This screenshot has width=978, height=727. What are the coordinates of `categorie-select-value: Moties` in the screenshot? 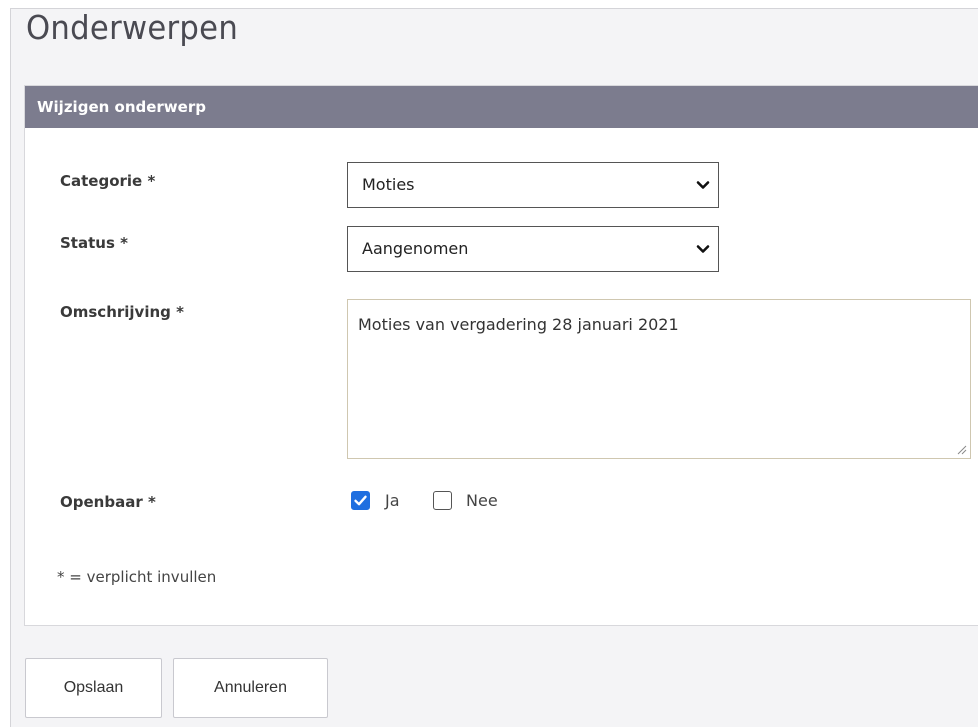 It's located at (388, 184).